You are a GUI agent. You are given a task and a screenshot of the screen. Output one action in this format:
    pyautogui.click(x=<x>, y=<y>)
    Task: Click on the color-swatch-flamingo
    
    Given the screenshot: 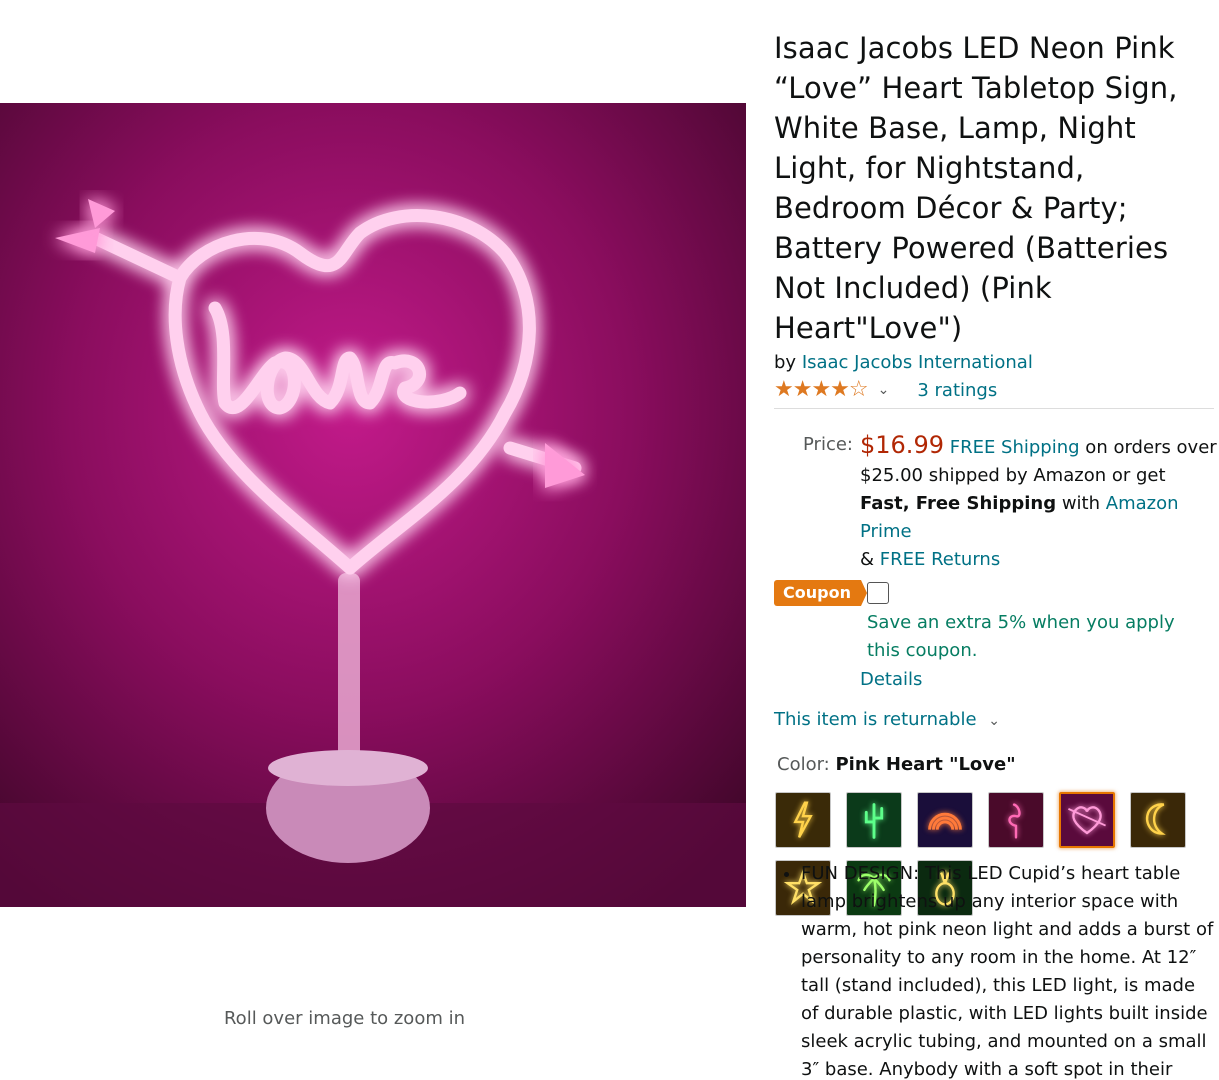 What is the action you would take?
    pyautogui.click(x=1016, y=820)
    